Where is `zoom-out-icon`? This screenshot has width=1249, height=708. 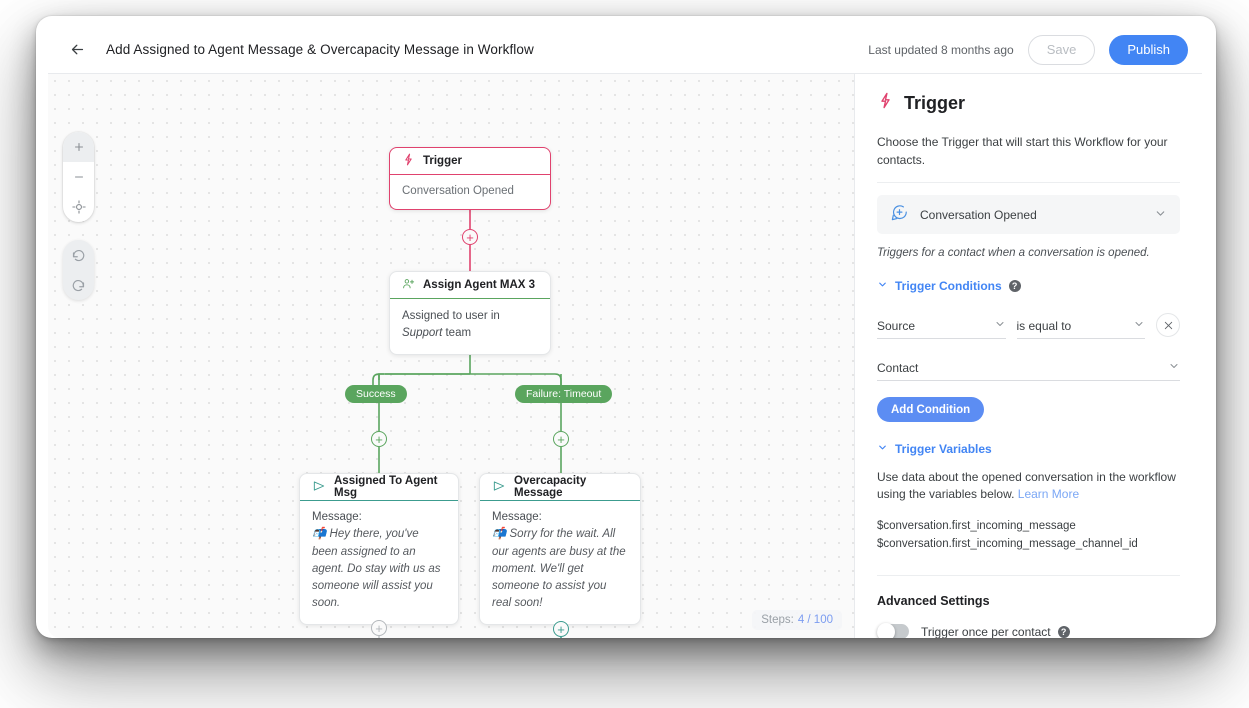 zoom-out-icon is located at coordinates (78, 177).